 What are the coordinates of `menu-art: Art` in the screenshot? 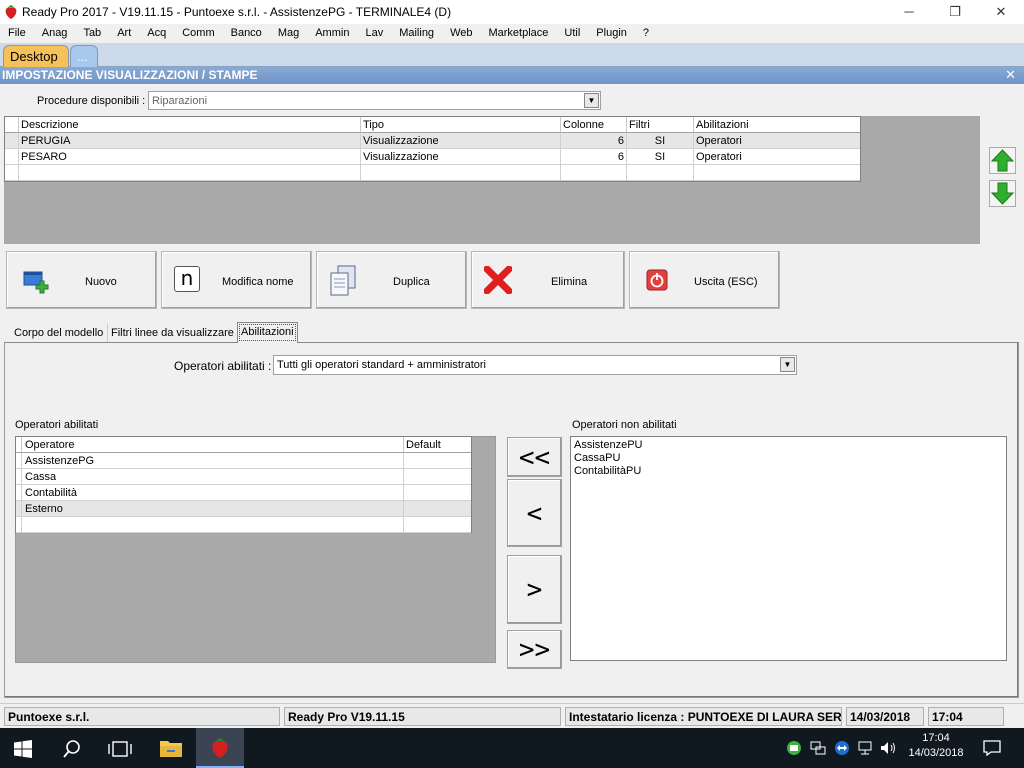 It's located at (124, 31).